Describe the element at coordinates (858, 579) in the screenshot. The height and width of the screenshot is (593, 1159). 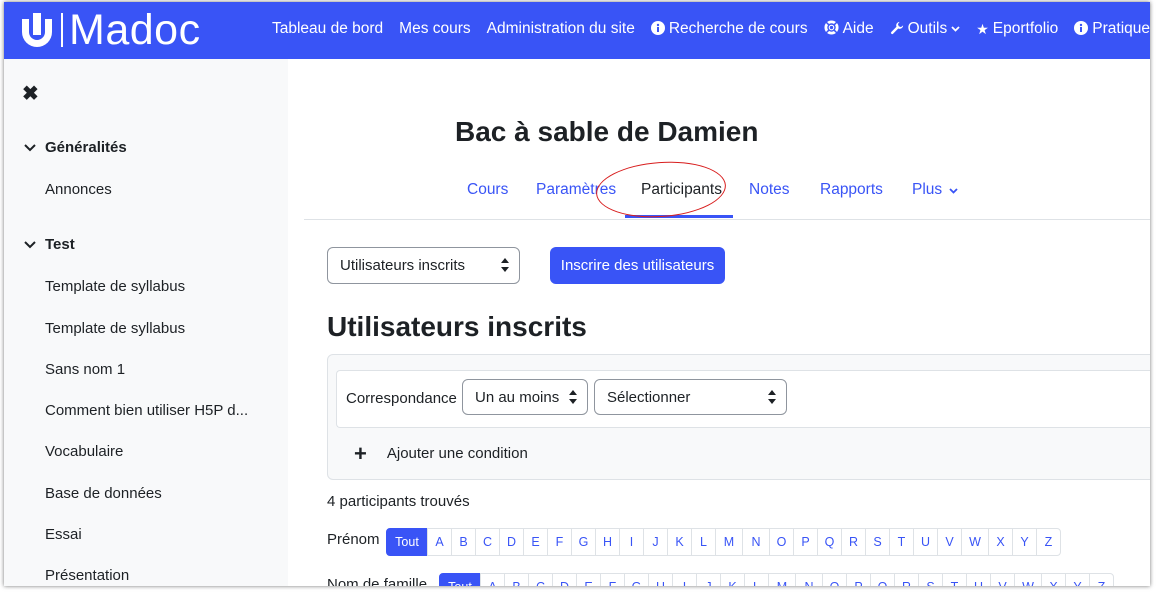
I see `lastname-initial-p: P` at that location.